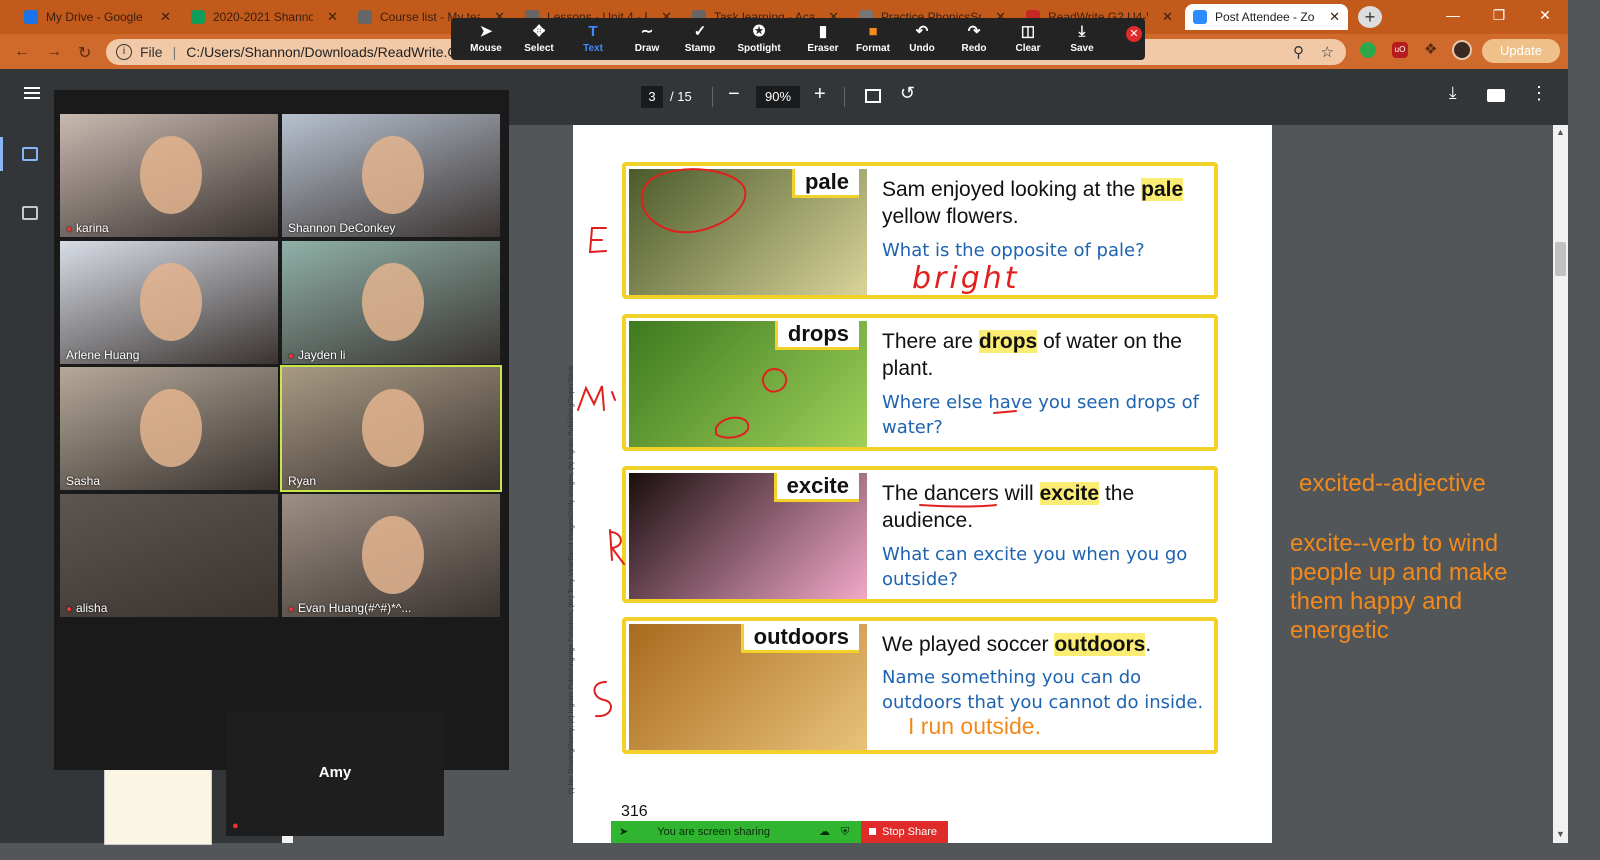 The height and width of the screenshot is (860, 1600). Describe the element at coordinates (873, 48) in the screenshot. I see `annotate-tool-label: Format` at that location.